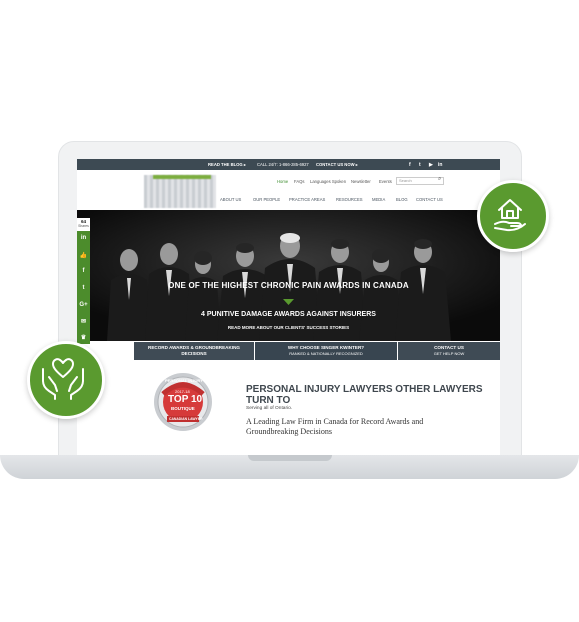  What do you see at coordinates (83, 238) in the screenshot?
I see `share-linkedin-icon: in` at bounding box center [83, 238].